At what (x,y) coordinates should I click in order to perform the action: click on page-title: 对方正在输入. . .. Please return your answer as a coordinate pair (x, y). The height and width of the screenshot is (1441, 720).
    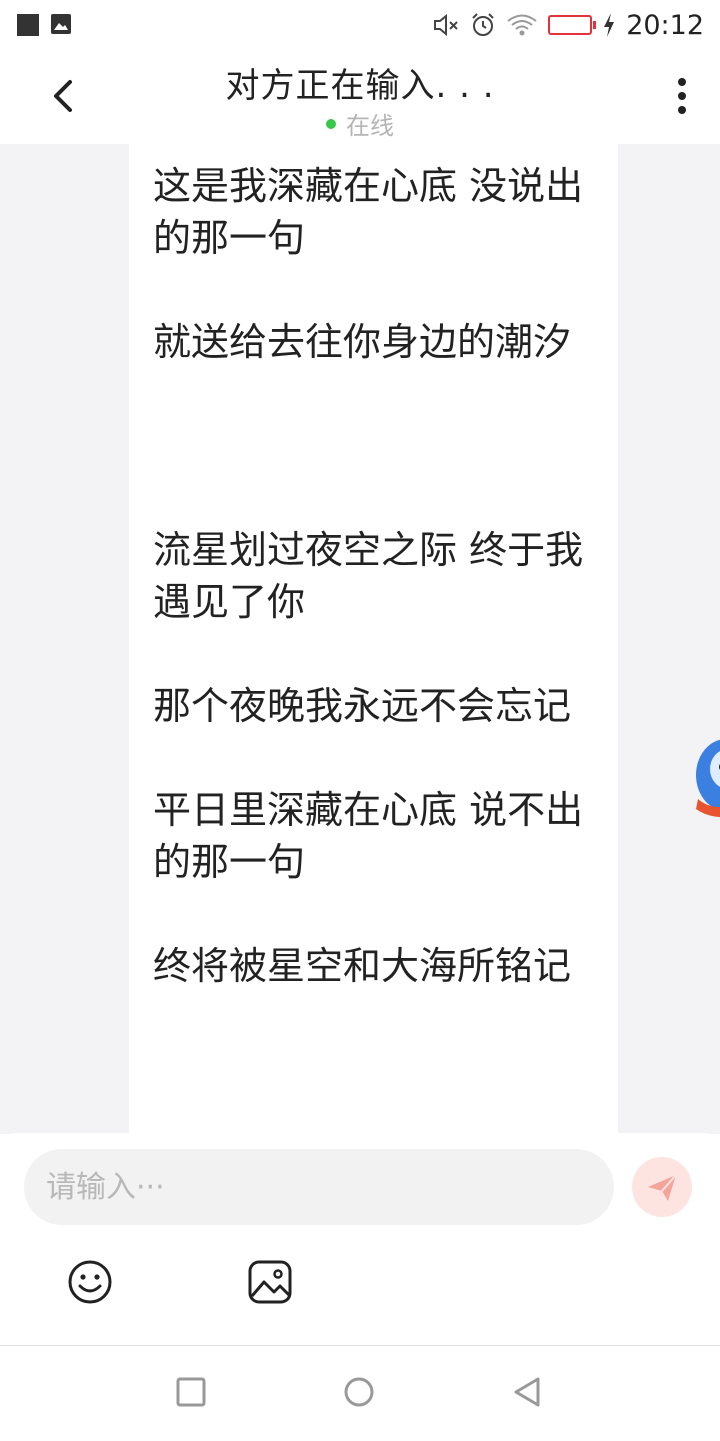
    Looking at the image, I should click on (360, 86).